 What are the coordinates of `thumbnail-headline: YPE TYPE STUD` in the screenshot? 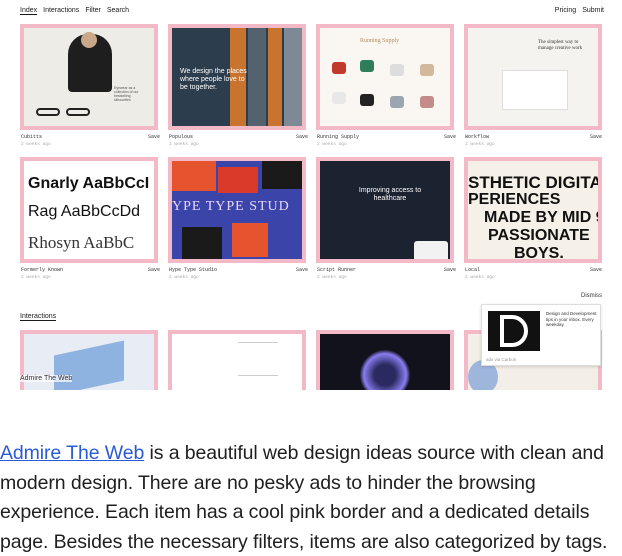 It's located at (231, 206).